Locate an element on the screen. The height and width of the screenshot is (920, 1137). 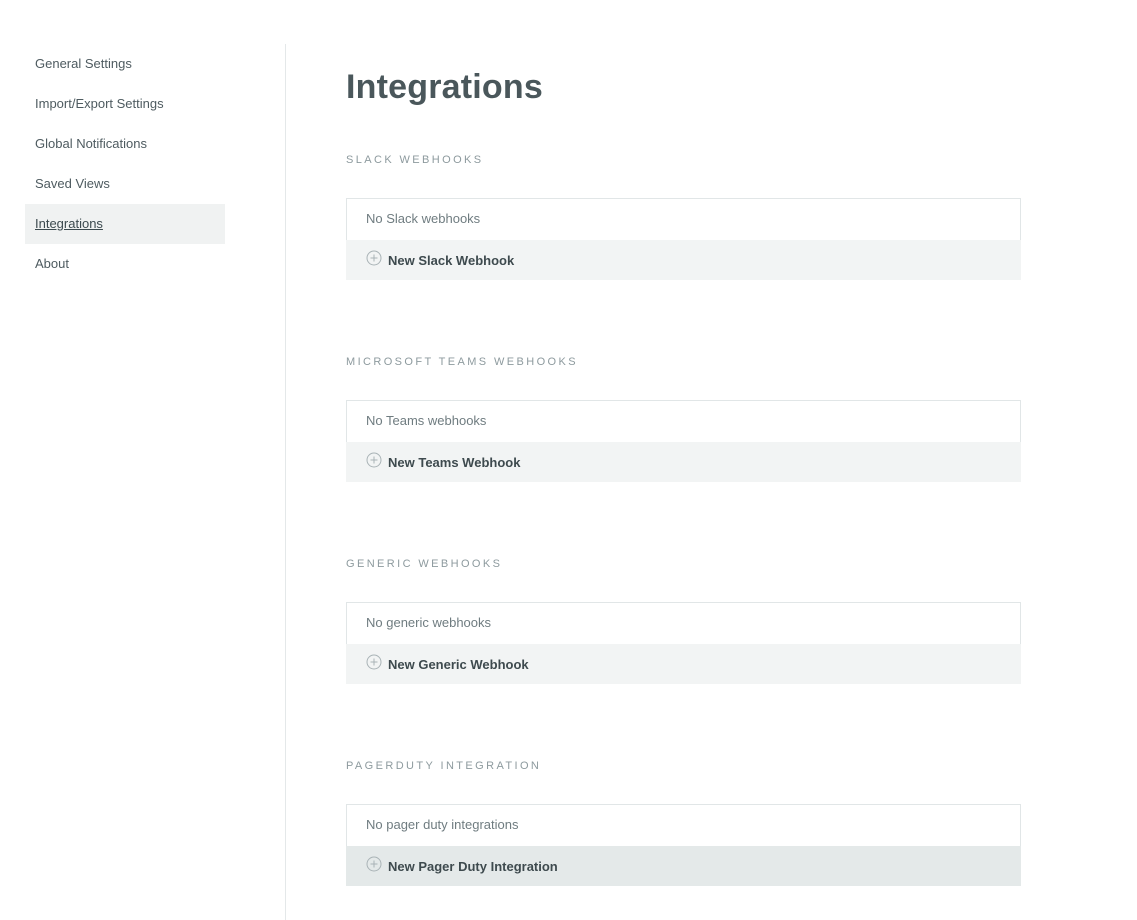
sidebar-item-import-export-settings: Import/Export Settings is located at coordinates (125, 104).